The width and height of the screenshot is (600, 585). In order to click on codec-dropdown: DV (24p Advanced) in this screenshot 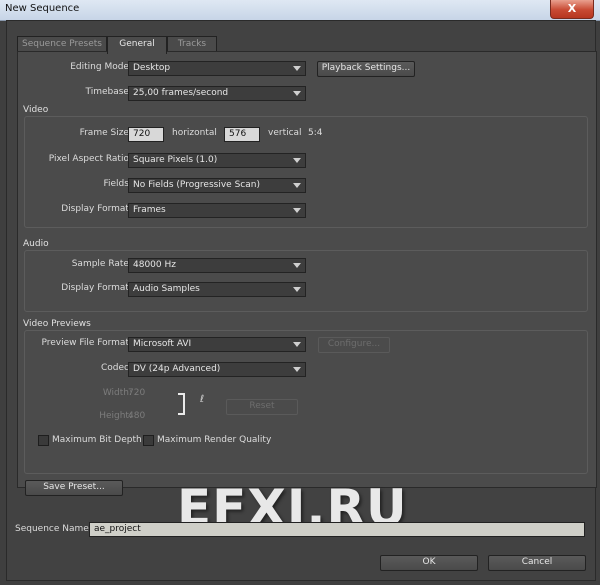, I will do `click(217, 369)`.